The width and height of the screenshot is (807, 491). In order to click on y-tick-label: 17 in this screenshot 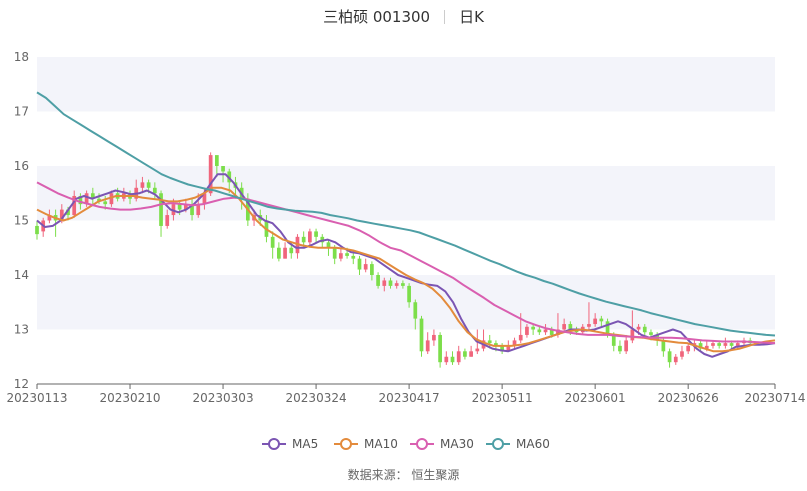, I will do `click(21, 112)`.